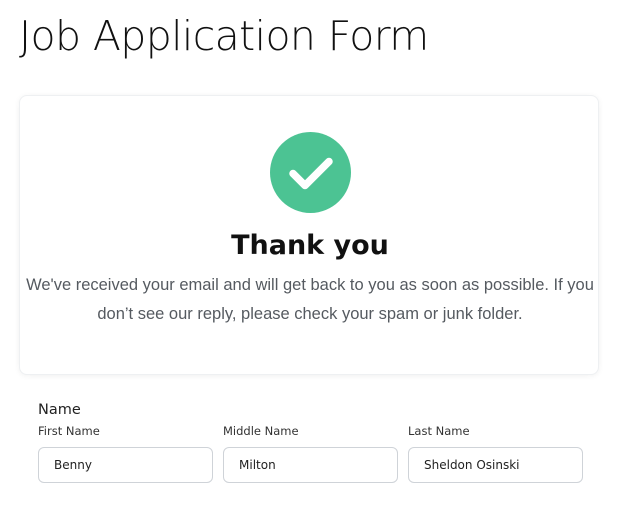  I want to click on last-name-group: Last Name, so click(495, 452).